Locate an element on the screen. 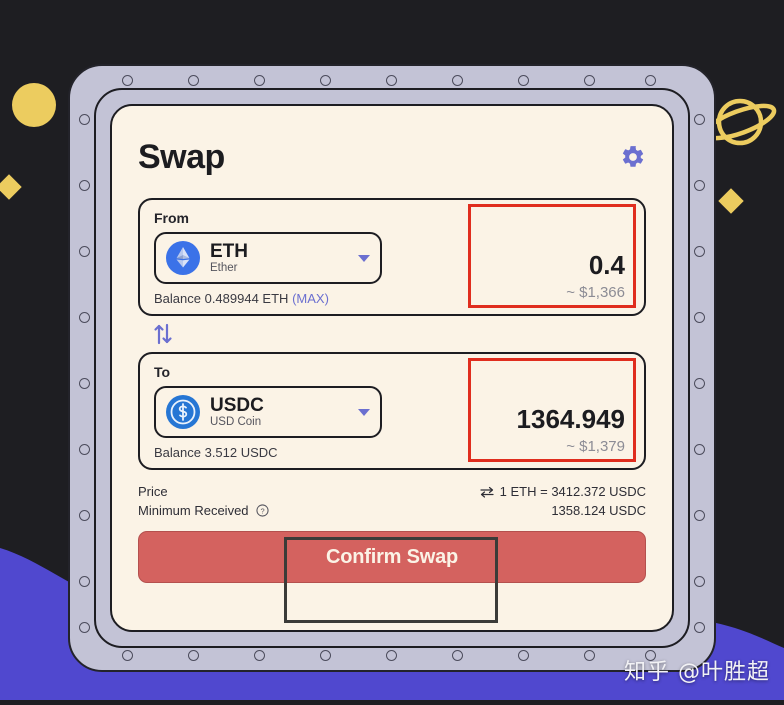  to-amount-usd: ~ $1,379 is located at coordinates (595, 446).